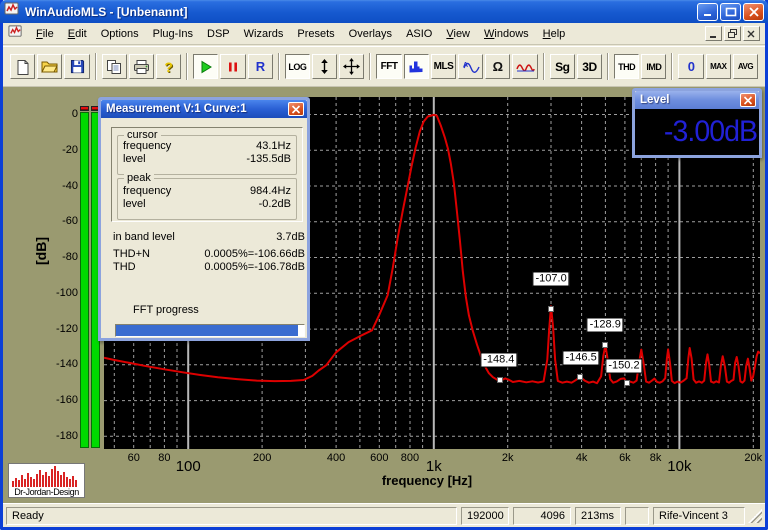 This screenshot has height=530, width=768. Describe the element at coordinates (77, 34) in the screenshot. I see `menu-edit: Edit` at that location.